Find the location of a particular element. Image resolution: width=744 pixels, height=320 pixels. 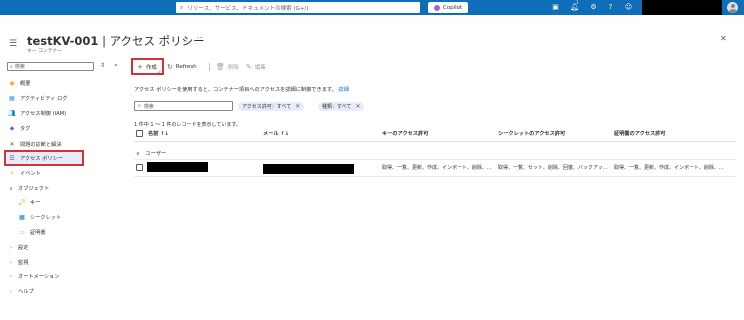

gear-icon: ⚙ is located at coordinates (593, 7).